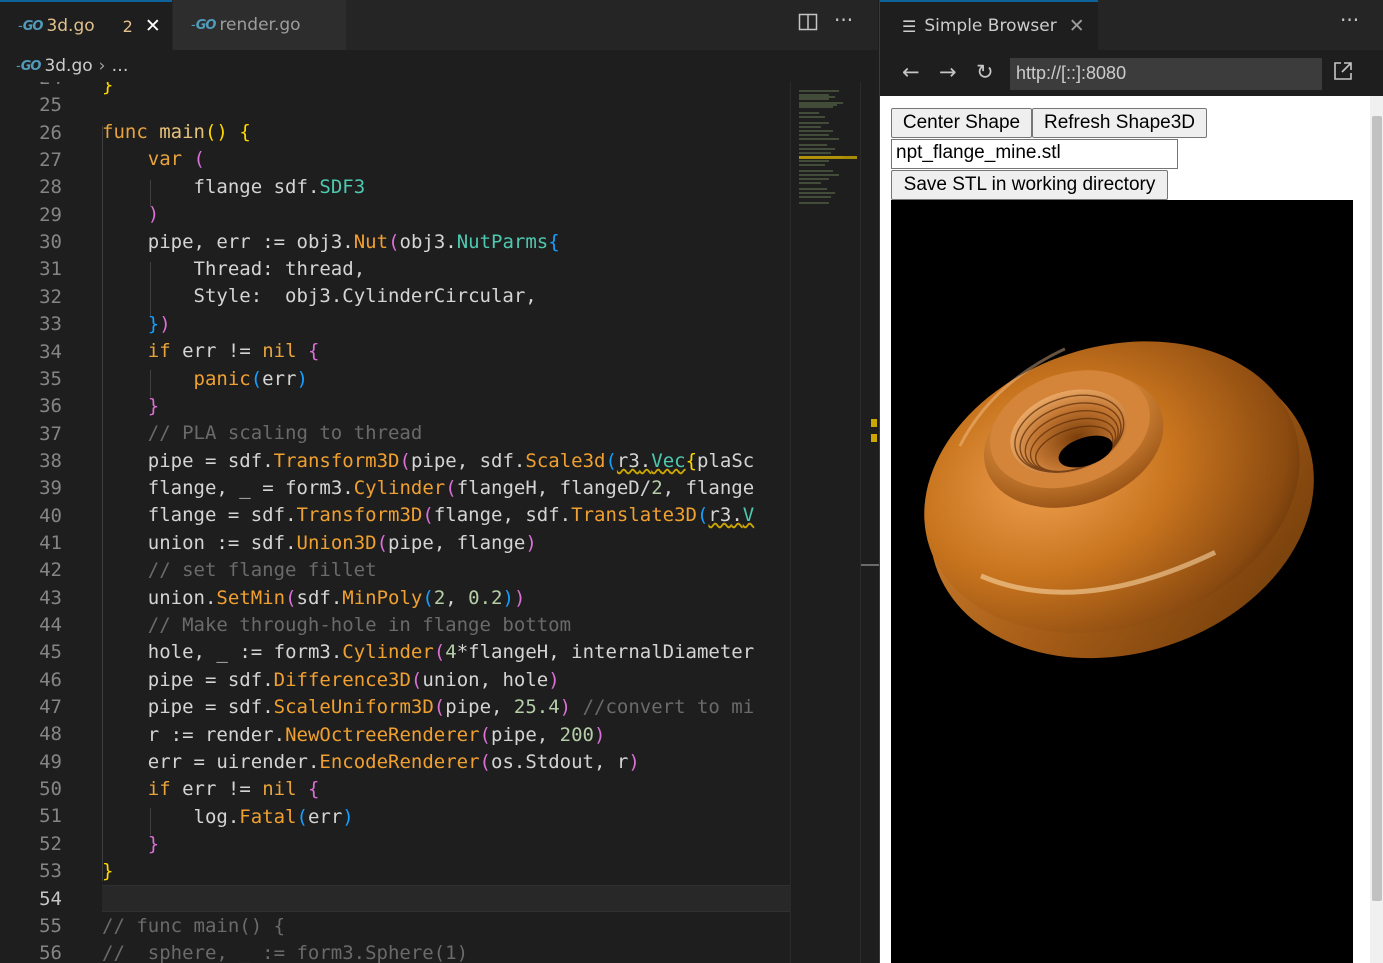  What do you see at coordinates (1034, 154) in the screenshot?
I see `filename-input: npt_flange_mine.stl` at bounding box center [1034, 154].